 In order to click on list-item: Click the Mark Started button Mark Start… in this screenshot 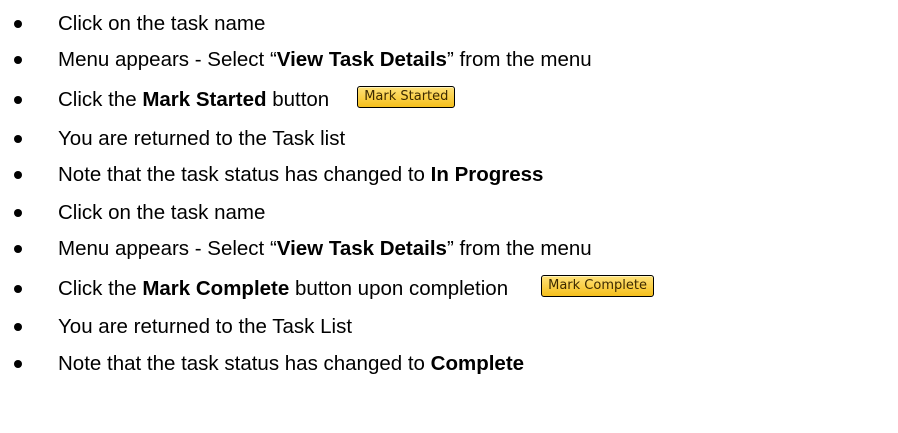, I will do `click(449, 100)`.